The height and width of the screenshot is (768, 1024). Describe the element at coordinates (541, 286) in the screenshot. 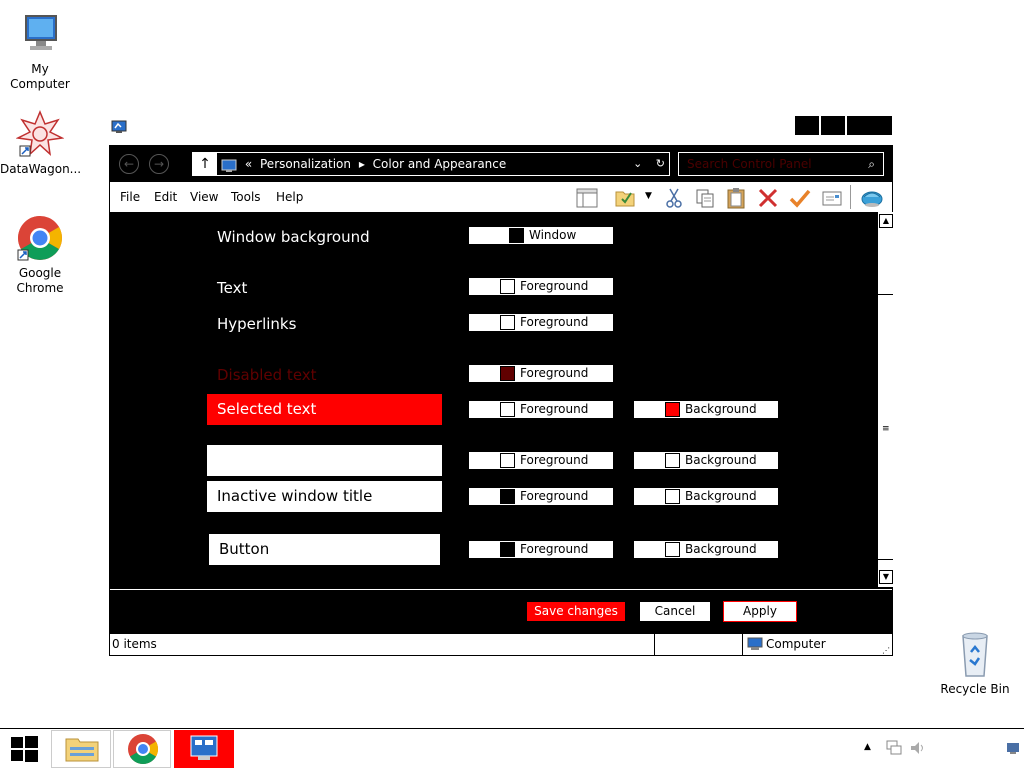

I see `text-foreground-button: Foreground` at that location.